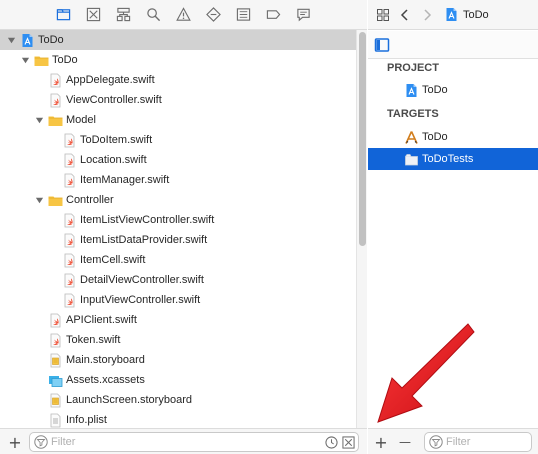 This screenshot has height=454, width=538. I want to click on tree-file-row: Info.plist, so click(178, 419).